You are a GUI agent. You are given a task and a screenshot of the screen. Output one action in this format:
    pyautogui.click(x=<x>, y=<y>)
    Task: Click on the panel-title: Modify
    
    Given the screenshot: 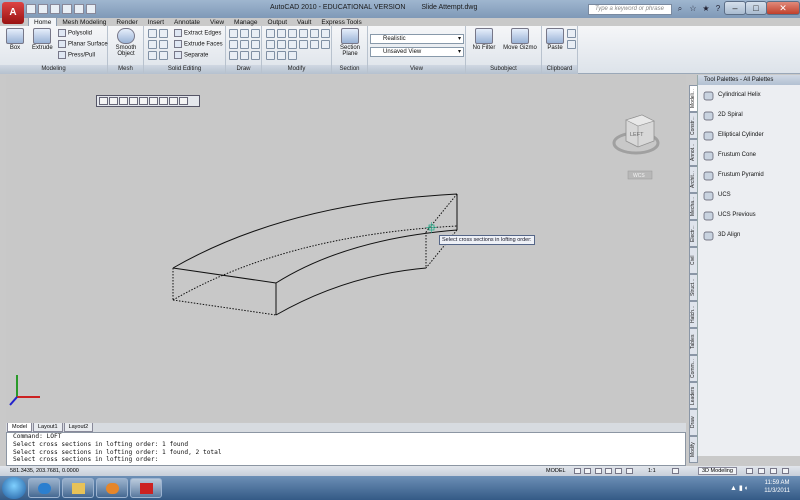 What is the action you would take?
    pyautogui.click(x=296, y=69)
    